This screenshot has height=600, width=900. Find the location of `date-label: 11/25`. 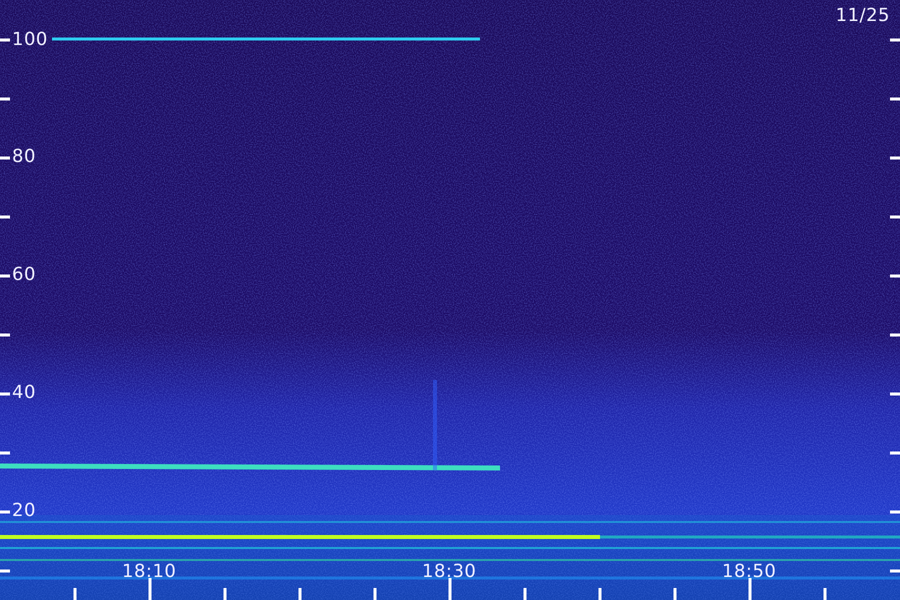

date-label: 11/25 is located at coordinates (863, 16).